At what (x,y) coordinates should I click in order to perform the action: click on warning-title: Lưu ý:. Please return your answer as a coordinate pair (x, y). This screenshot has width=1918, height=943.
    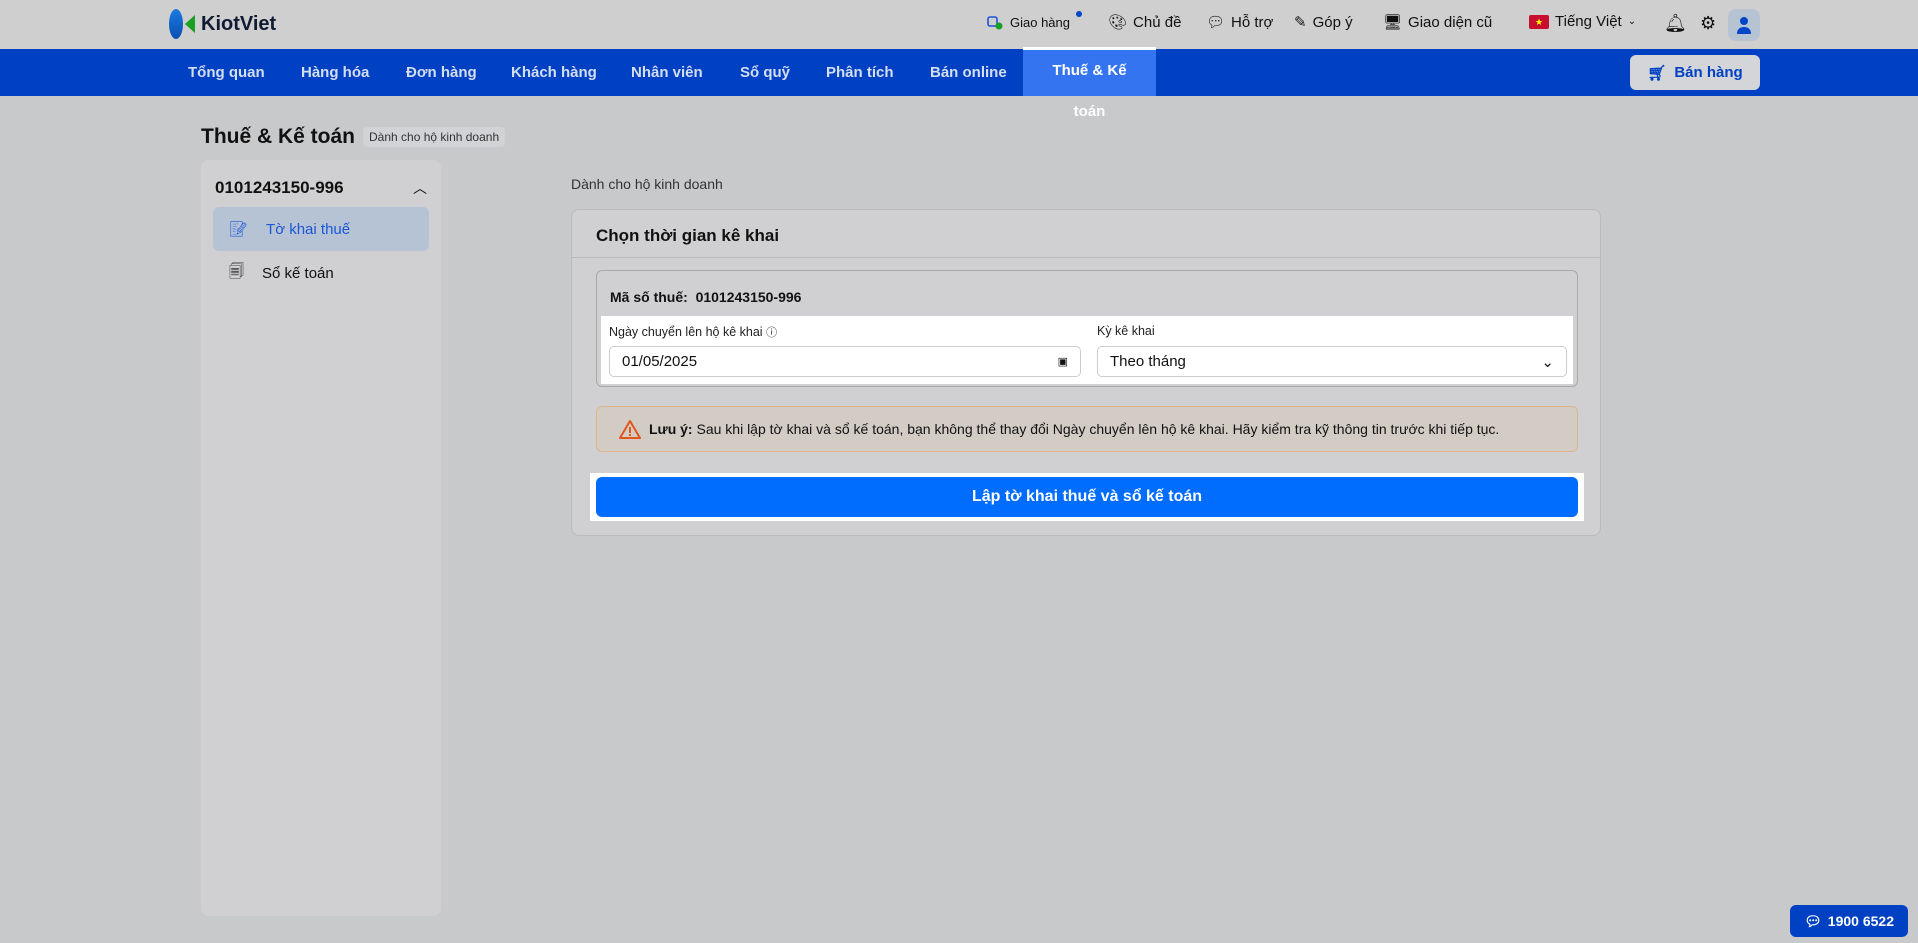
    Looking at the image, I should click on (671, 429).